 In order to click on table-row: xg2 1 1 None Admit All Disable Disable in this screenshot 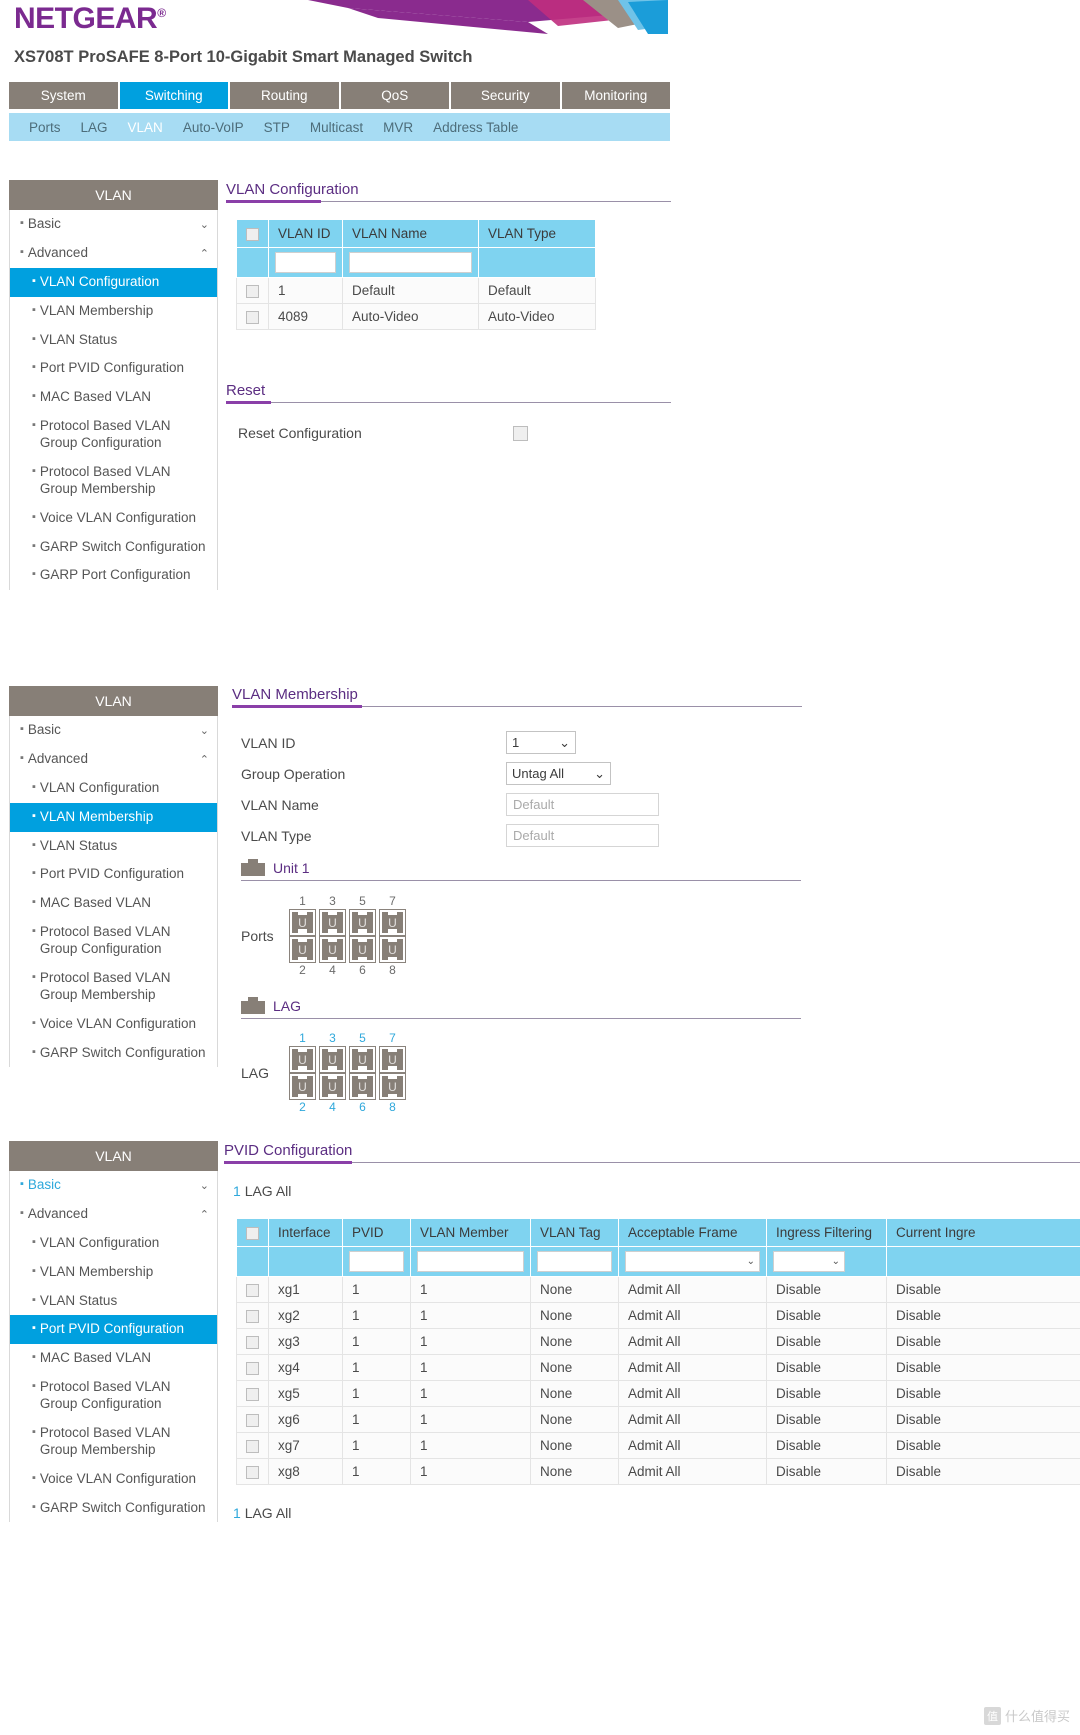, I will do `click(658, 1315)`.